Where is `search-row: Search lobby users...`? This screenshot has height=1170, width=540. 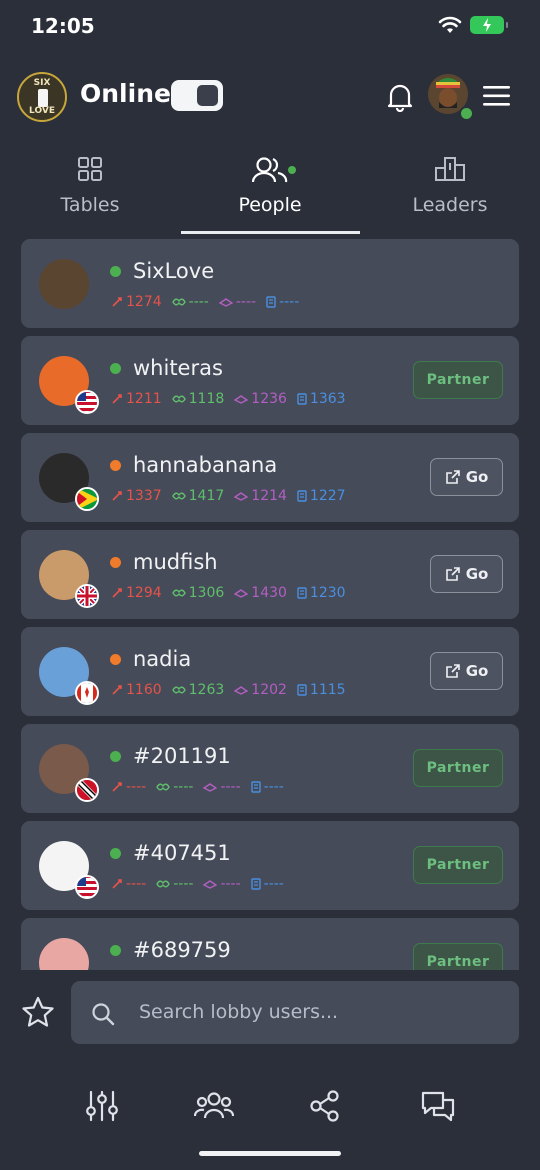 search-row: Search lobby users... is located at coordinates (270, 1013).